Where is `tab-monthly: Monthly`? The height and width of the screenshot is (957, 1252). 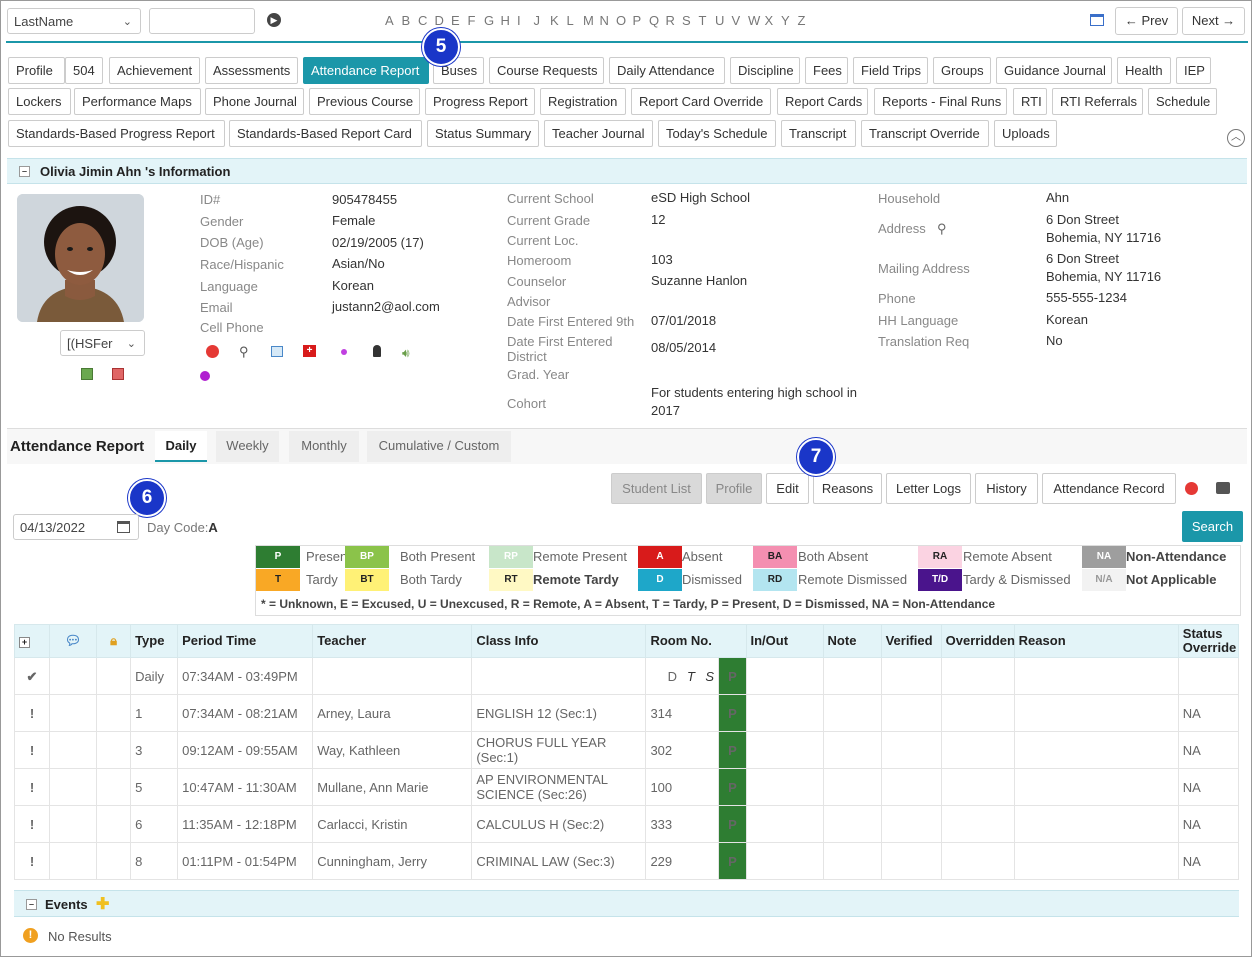
tab-monthly: Monthly is located at coordinates (324, 446).